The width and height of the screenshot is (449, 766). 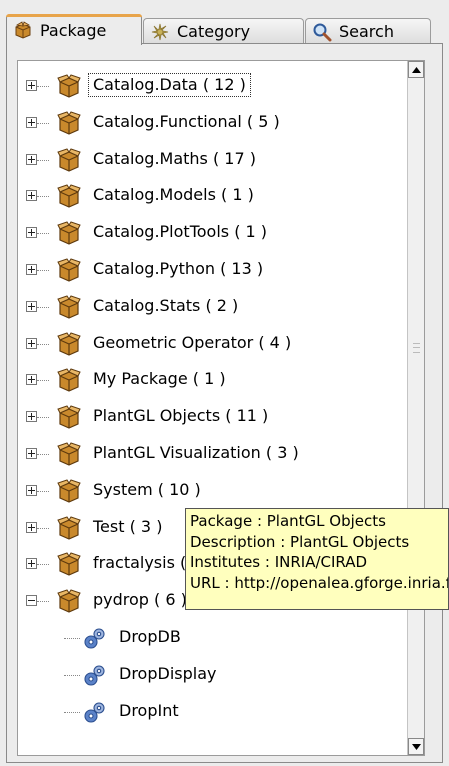 What do you see at coordinates (147, 489) in the screenshot?
I see `tree-item-label: System ( 10 )` at bounding box center [147, 489].